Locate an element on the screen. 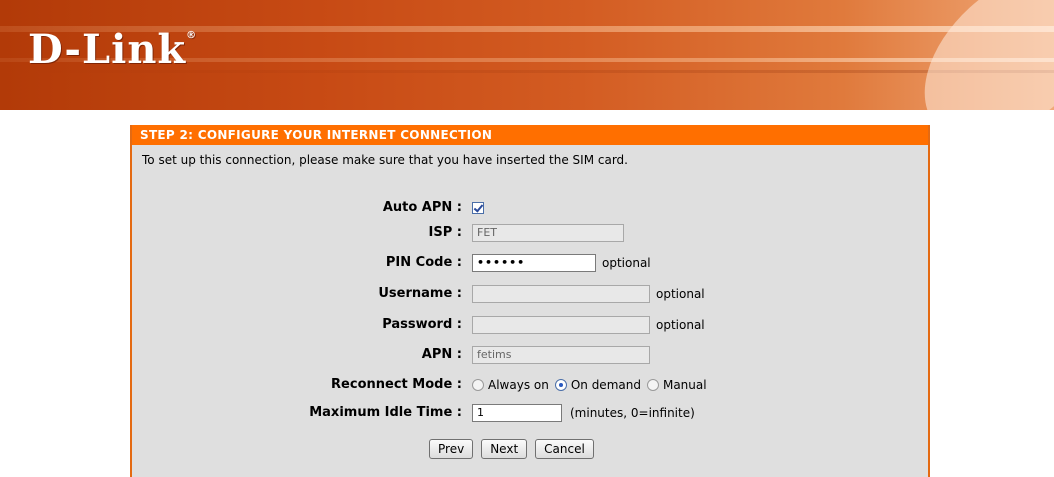  max-idle-hint: (minutes, 0=infinite) is located at coordinates (632, 413).